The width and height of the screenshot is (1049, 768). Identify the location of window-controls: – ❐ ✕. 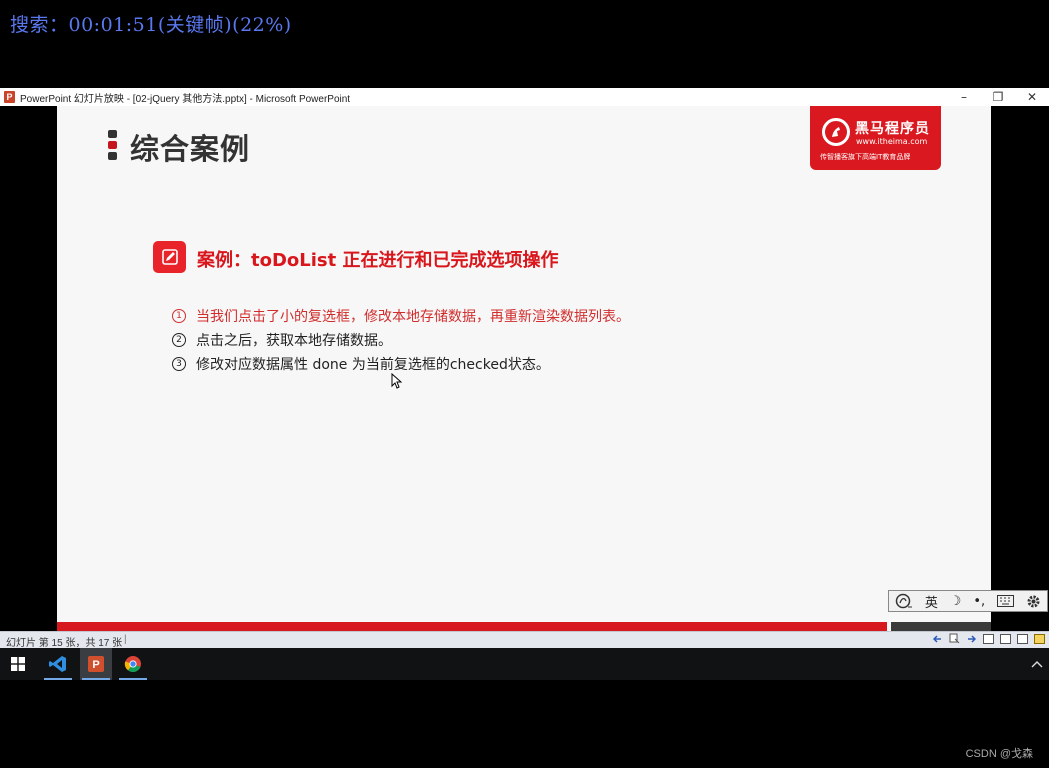
(998, 97).